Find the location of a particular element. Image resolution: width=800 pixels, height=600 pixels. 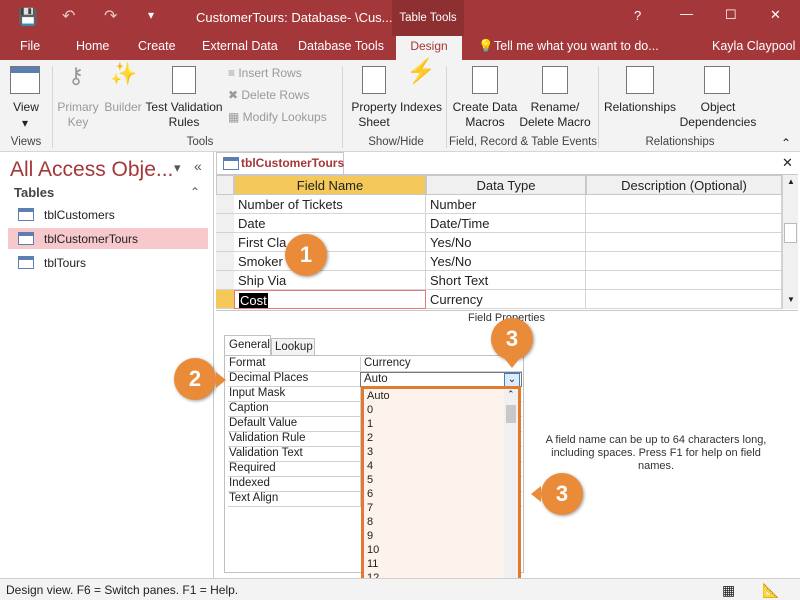

data-type-cell: Number is located at coordinates (506, 204).